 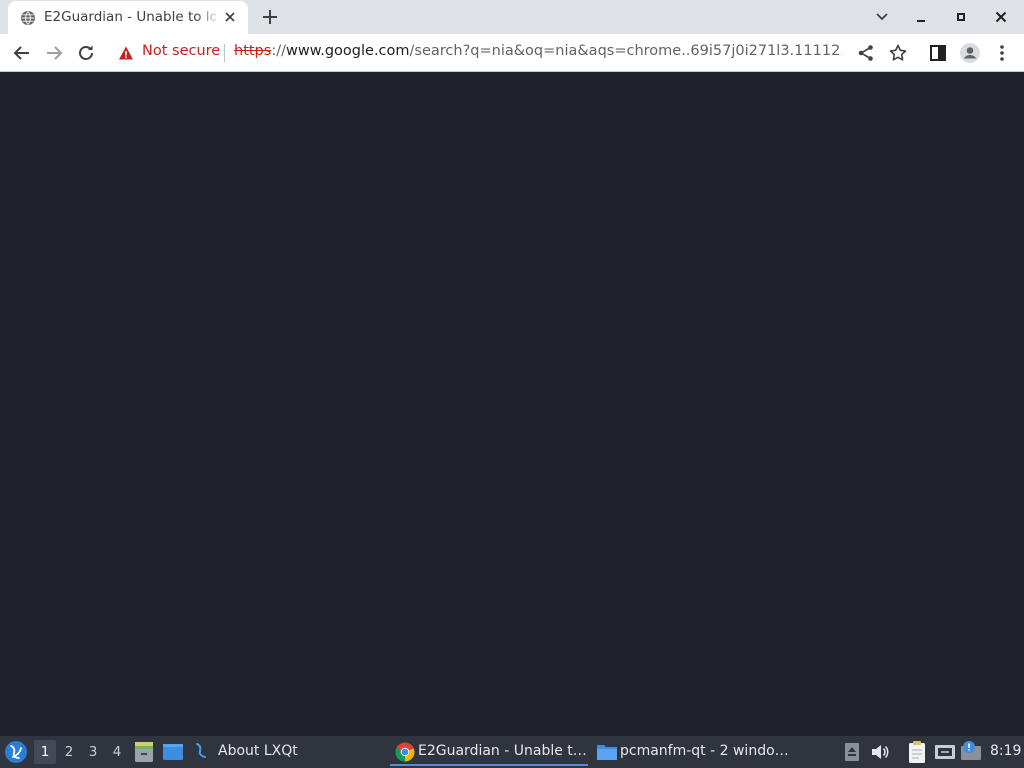 I want to click on tab-title: E2Guardian - Unable to load page, so click(x=130, y=17).